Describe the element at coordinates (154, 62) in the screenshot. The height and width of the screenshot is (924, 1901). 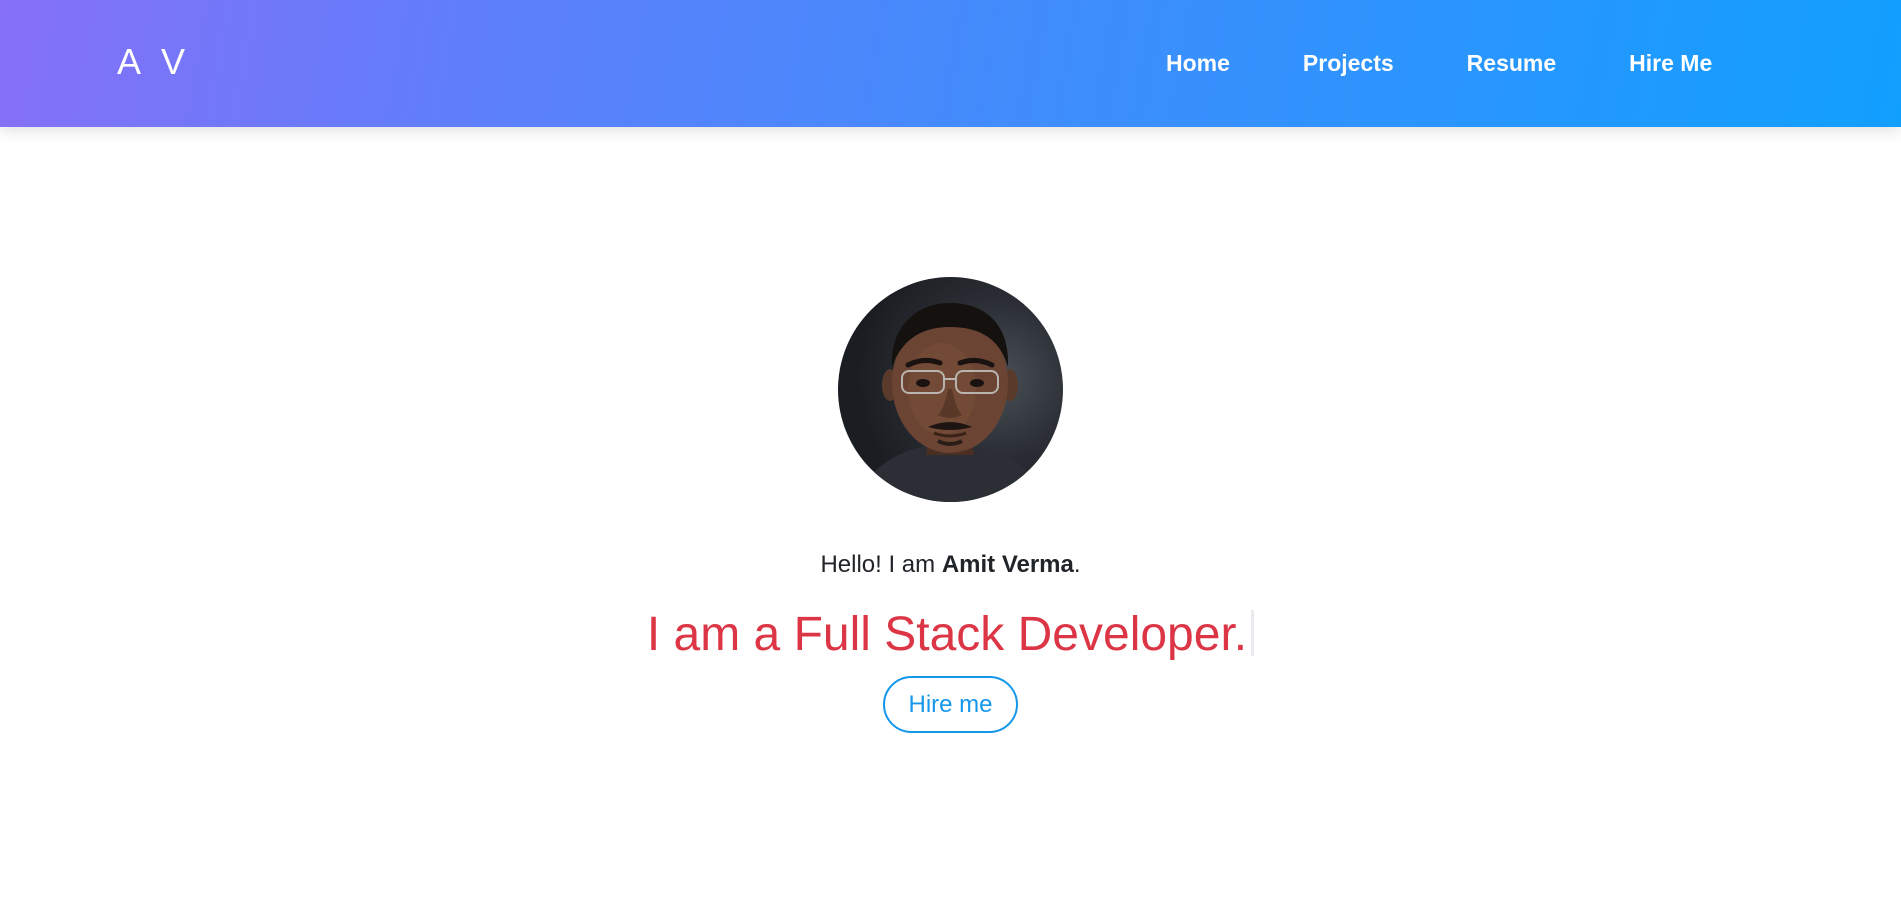
I see `brand-logo: A V` at that location.